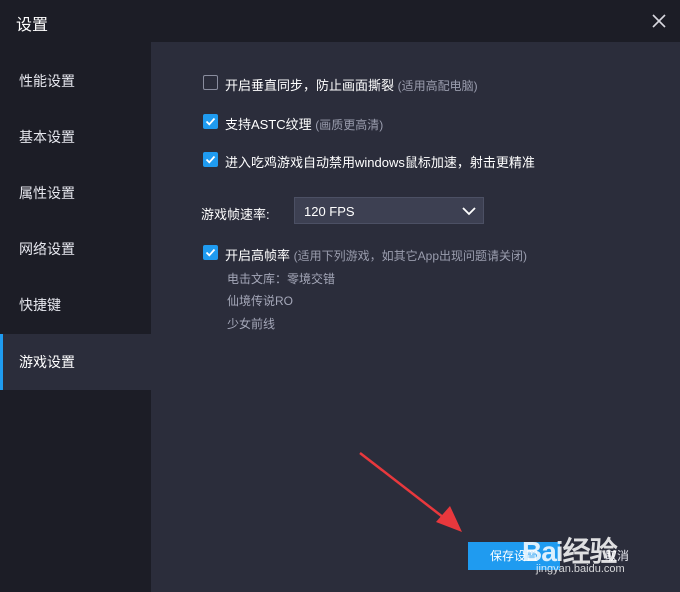 This screenshot has width=680, height=592. What do you see at coordinates (340, 21) in the screenshot?
I see `title-bar: 设置` at bounding box center [340, 21].